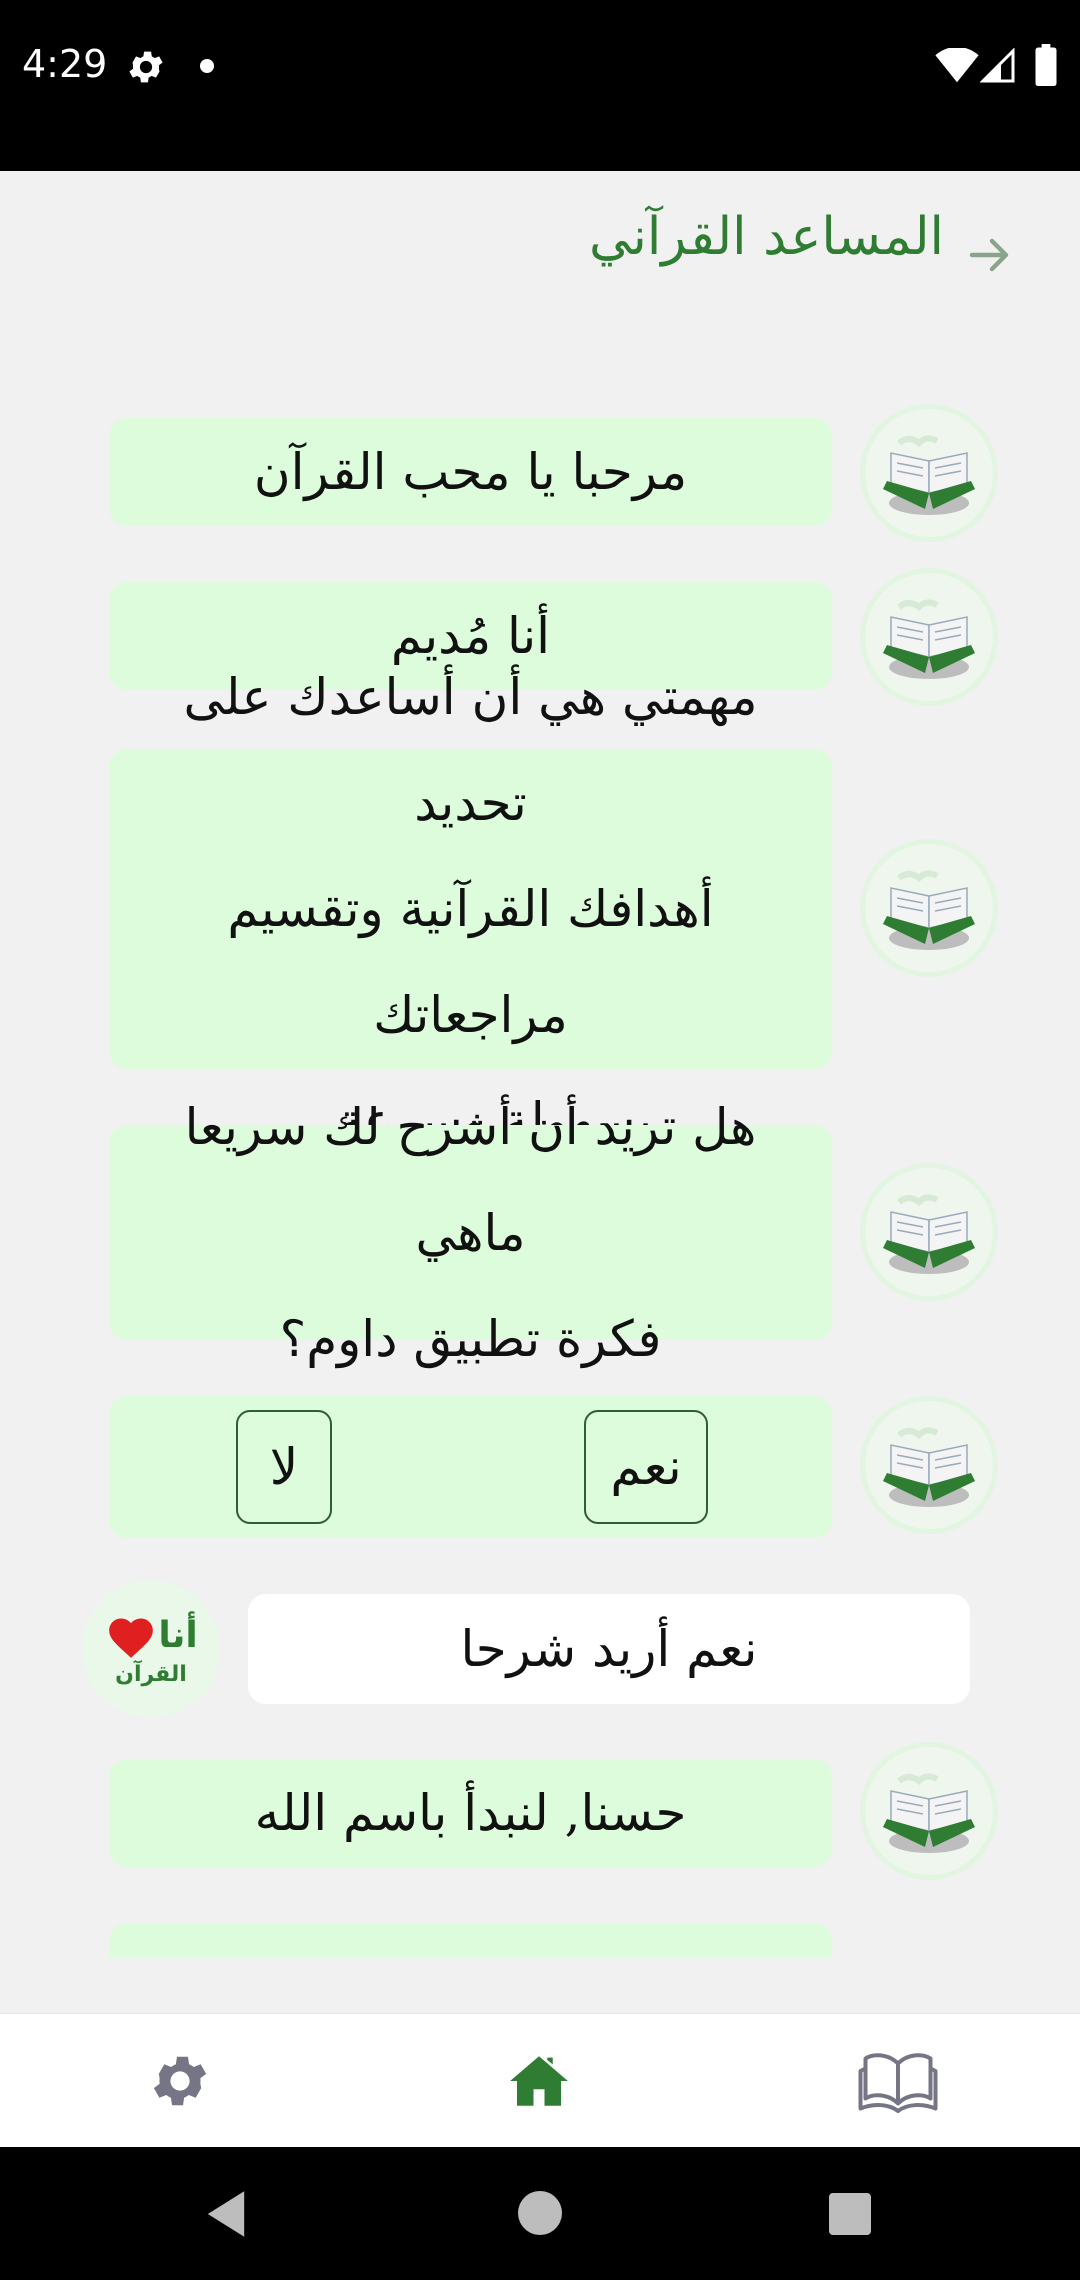 This screenshot has height=2280, width=1080. I want to click on message-text: نعم أريد شرحا, so click(609, 1649).